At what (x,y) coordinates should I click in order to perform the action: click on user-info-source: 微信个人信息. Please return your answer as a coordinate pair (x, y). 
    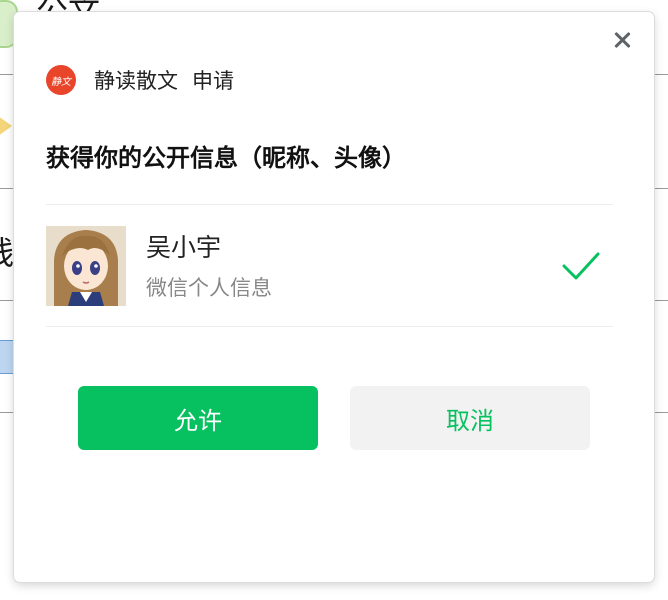
    Looking at the image, I should click on (209, 288).